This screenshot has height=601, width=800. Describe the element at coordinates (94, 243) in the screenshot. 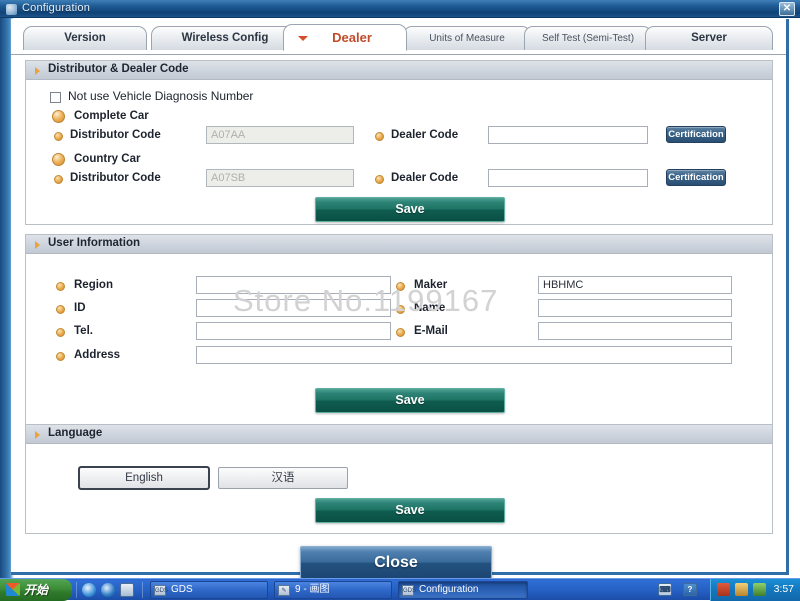

I see `user-panel-title: User Information` at that location.